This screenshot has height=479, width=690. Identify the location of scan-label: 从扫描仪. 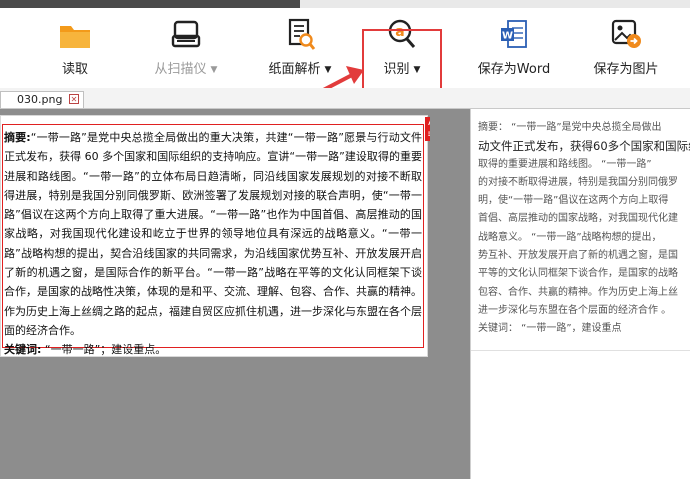
(180, 69).